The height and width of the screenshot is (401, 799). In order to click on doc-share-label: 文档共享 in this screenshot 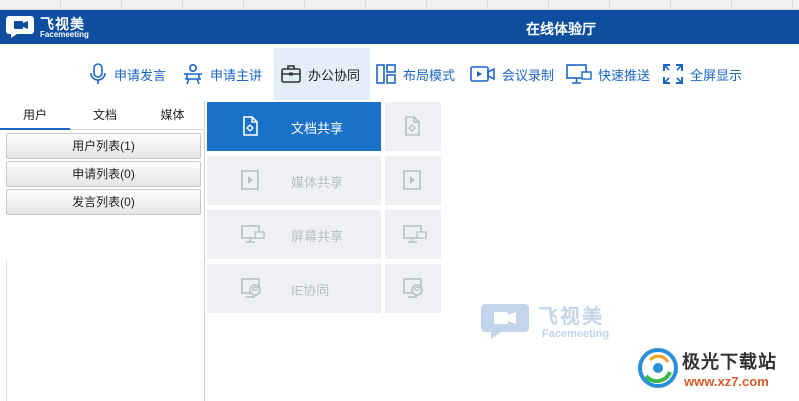, I will do `click(317, 128)`.